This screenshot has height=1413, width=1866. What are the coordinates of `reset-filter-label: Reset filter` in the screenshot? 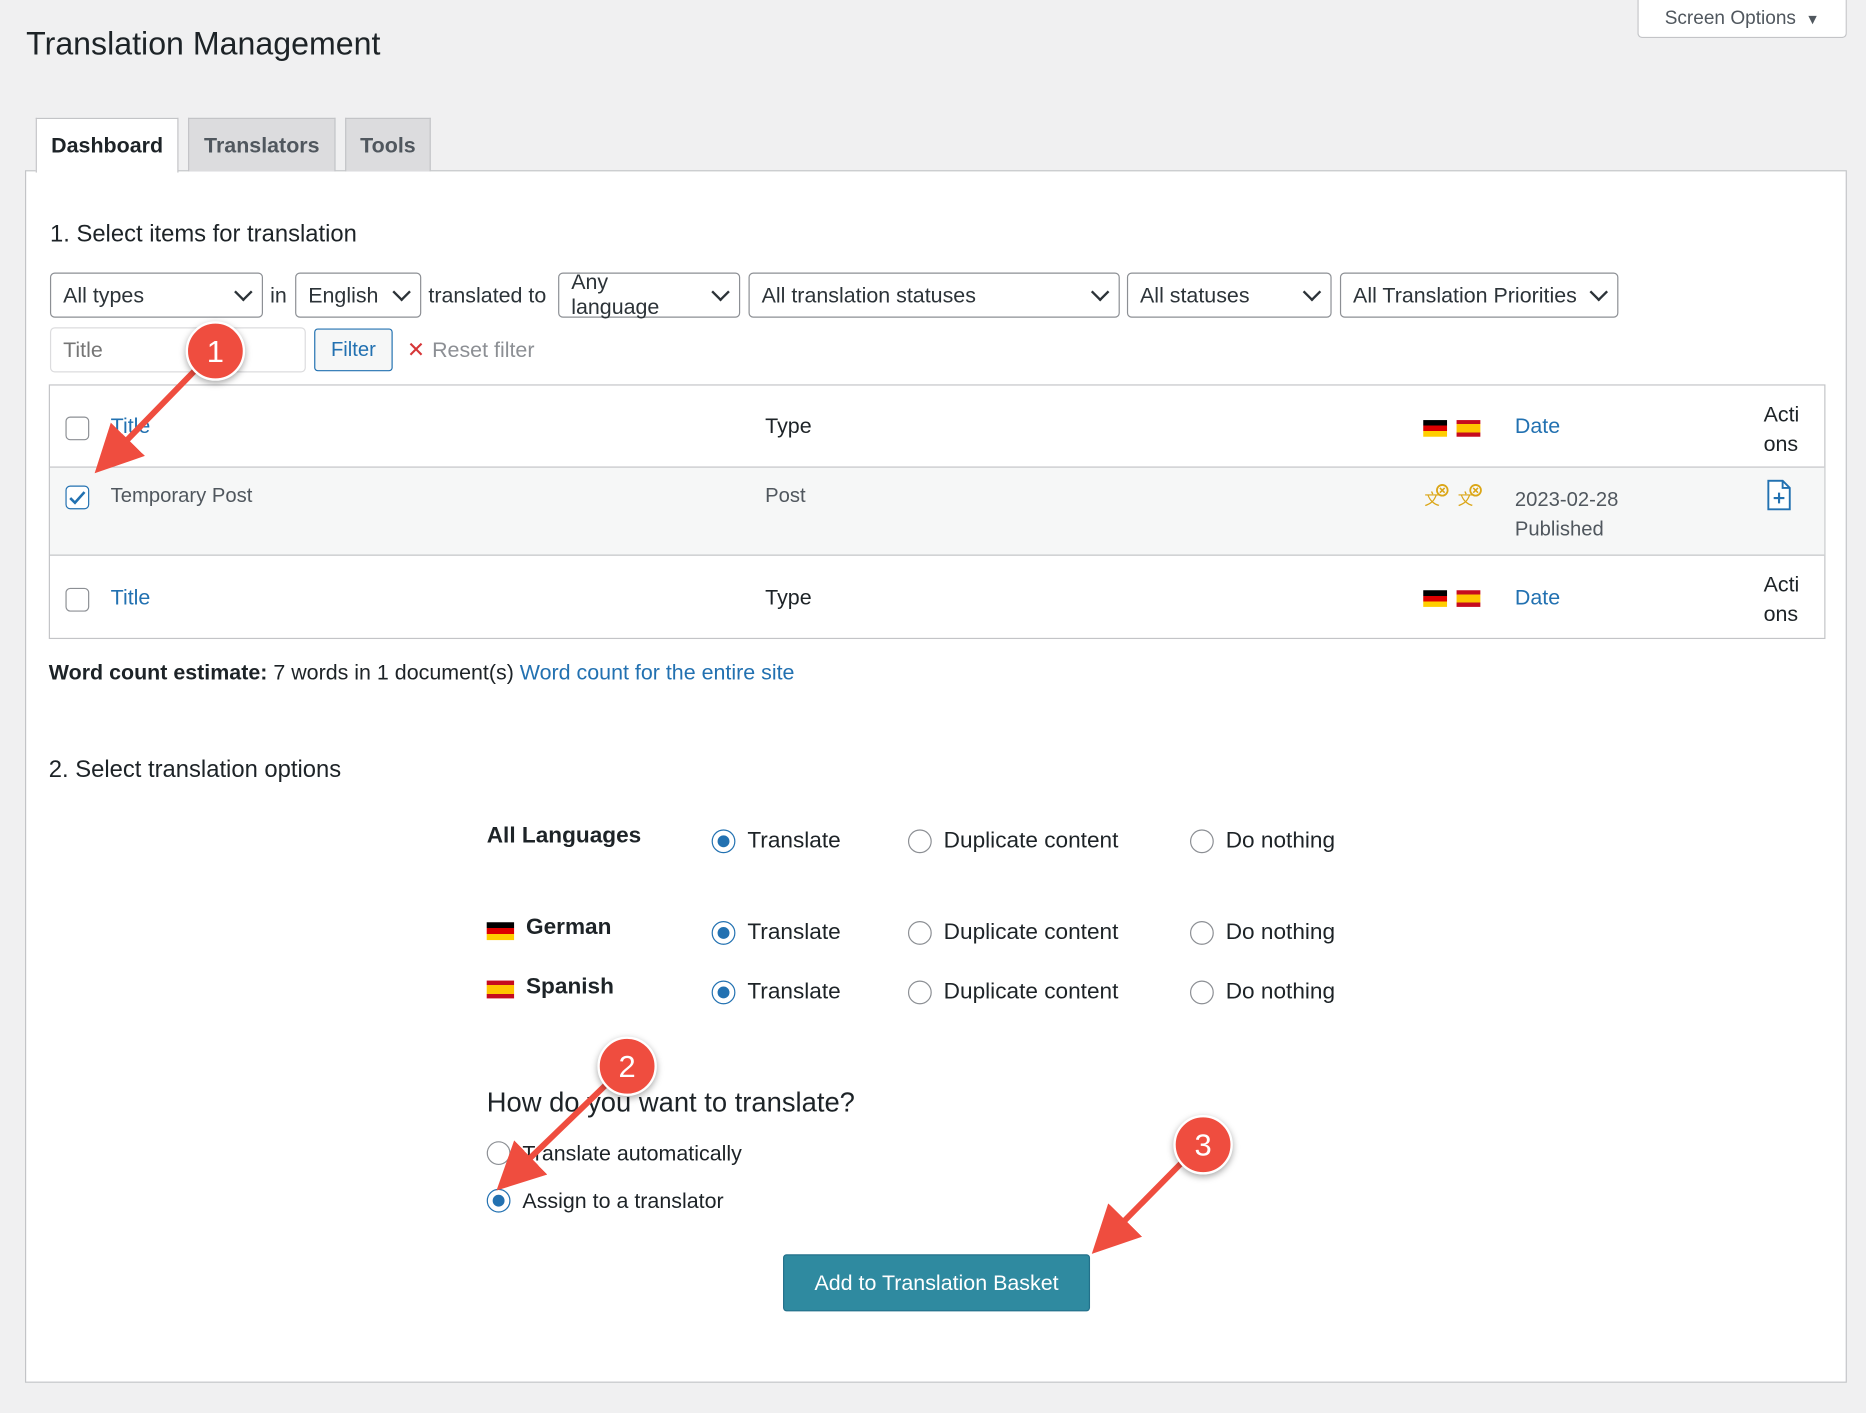 It's located at (483, 349).